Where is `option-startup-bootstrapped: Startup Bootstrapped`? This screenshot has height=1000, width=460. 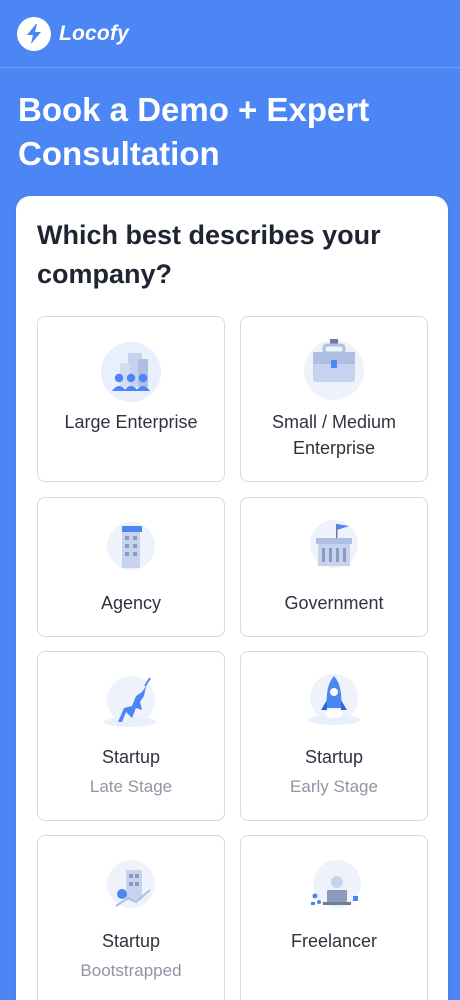
option-startup-bootstrapped: Startup Bootstrapped is located at coordinates (131, 917).